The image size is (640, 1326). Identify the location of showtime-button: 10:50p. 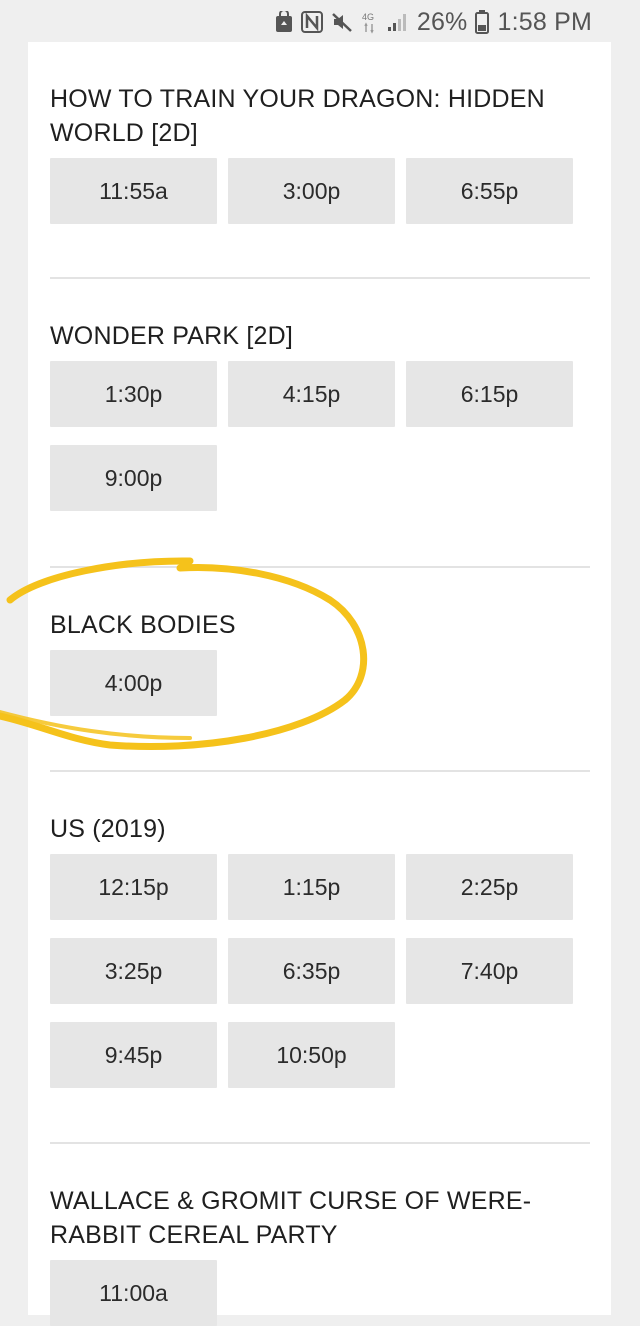
(311, 1055).